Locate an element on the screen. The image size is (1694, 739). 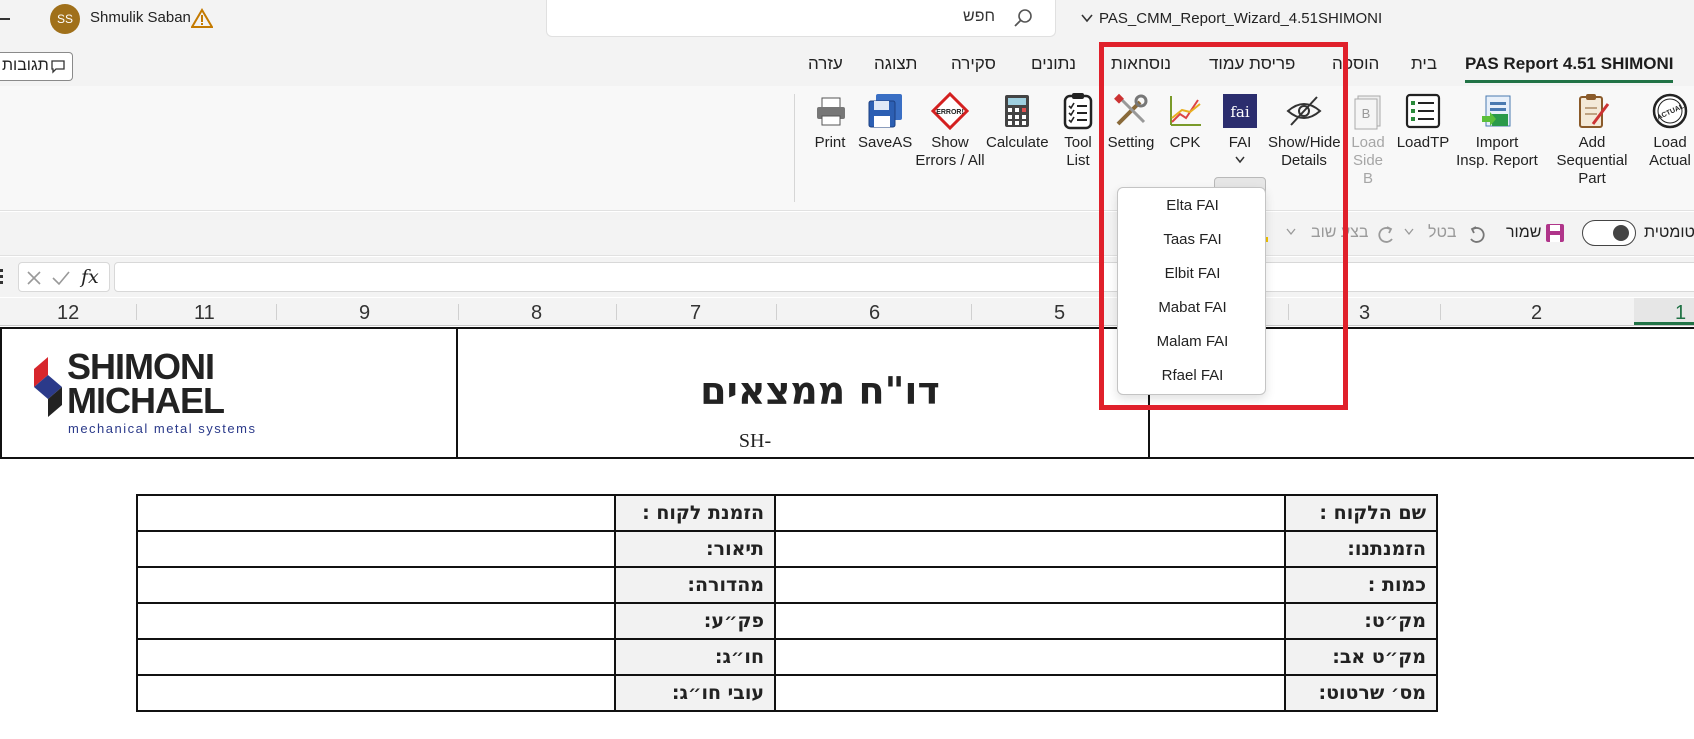
right-label-cell: מק״ט: is located at coordinates (1361, 621).